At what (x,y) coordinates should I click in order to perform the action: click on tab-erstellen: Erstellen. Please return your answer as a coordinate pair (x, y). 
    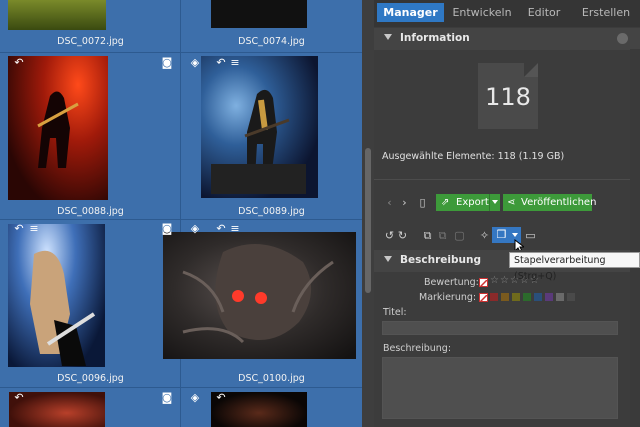
    Looking at the image, I should click on (606, 12).